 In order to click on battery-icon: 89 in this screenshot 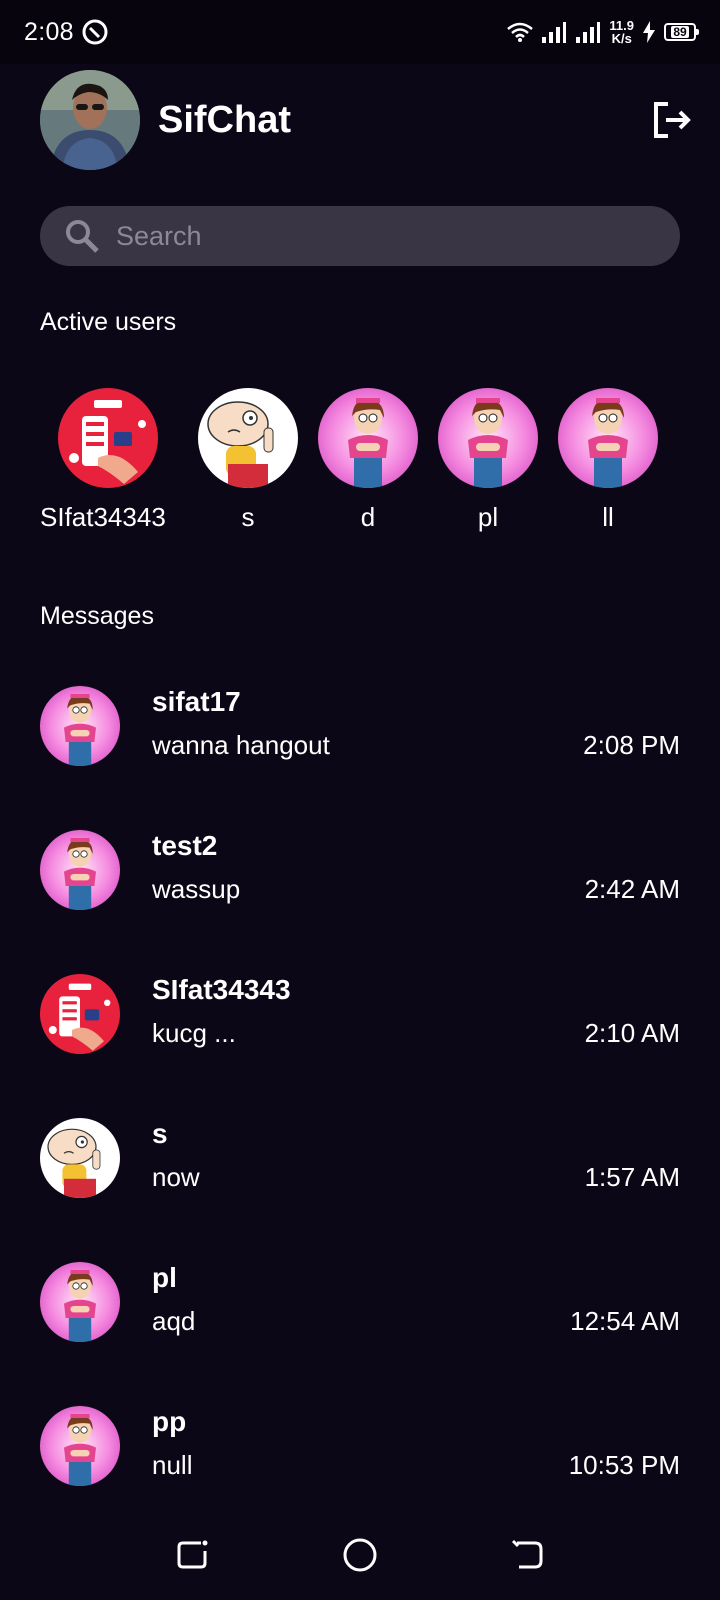, I will do `click(681, 32)`.